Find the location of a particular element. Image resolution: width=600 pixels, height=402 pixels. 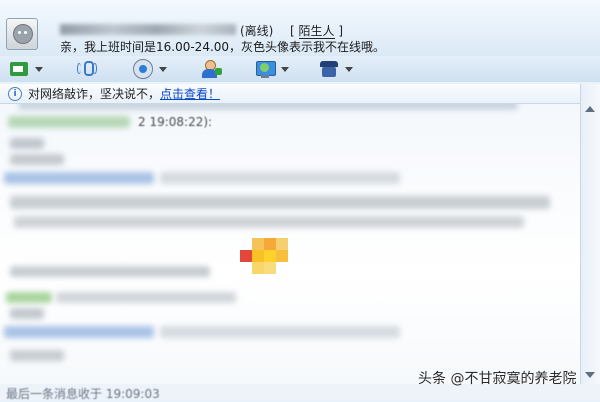

scroll-down-icon is located at coordinates (590, 375).